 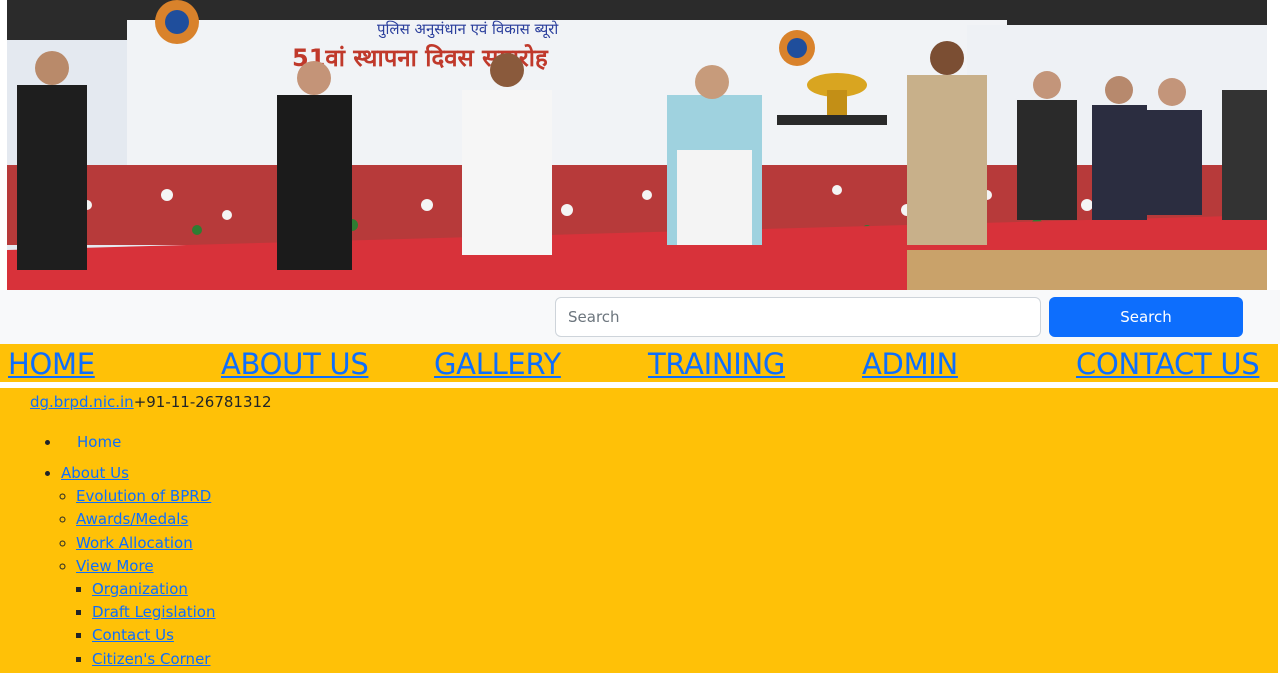 I want to click on menu-item-home: Home, so click(x=138, y=447).